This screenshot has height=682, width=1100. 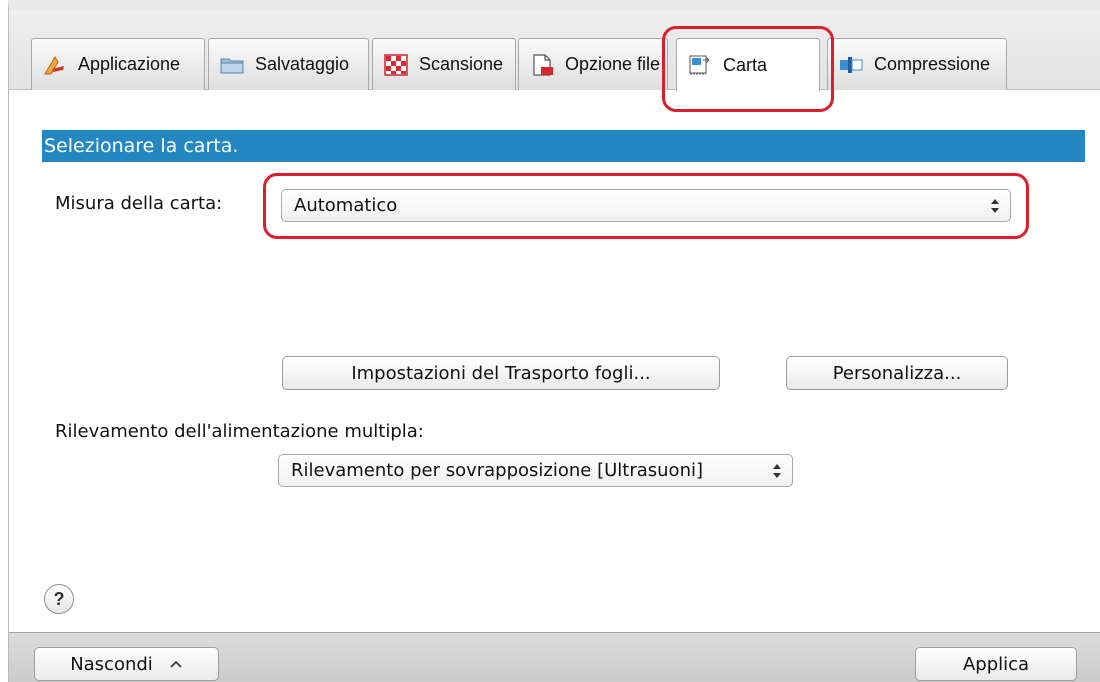 I want to click on tab-compressione: Compressione, so click(x=917, y=64).